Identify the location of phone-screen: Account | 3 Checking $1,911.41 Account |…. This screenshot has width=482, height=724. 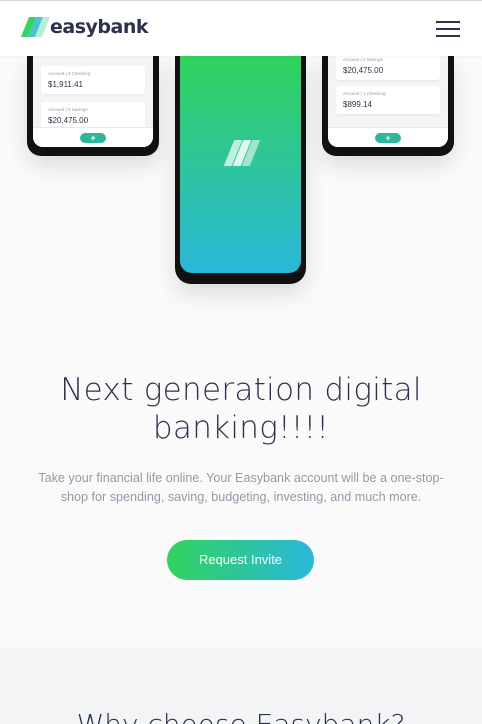
(93, 101).